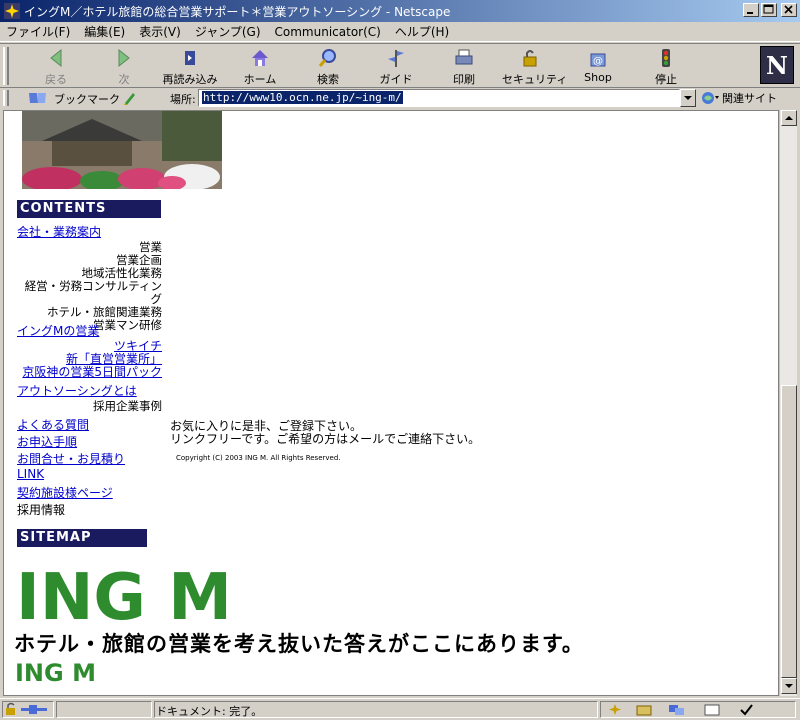 The height and width of the screenshot is (720, 800). Describe the element at coordinates (299, 643) in the screenshot. I see `tagline: ホテル・旅館の営業を考え抜いた答えがここにあります。` at that location.